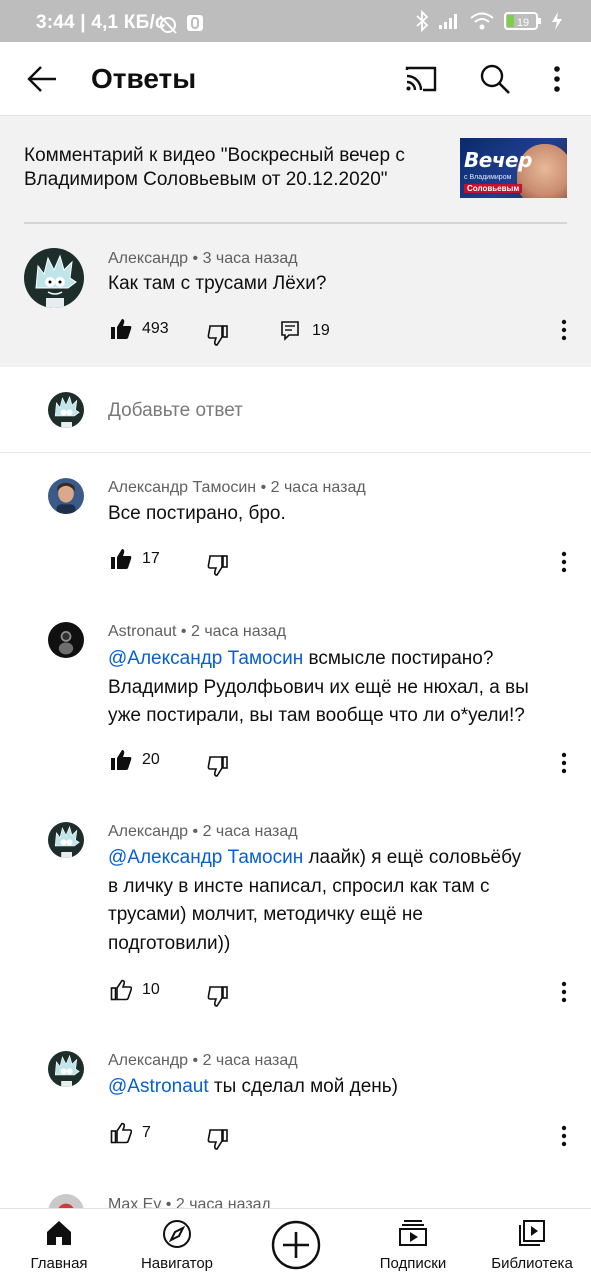 This screenshot has height=1280, width=591. I want to click on reply-like-group: 7, so click(130, 1133).